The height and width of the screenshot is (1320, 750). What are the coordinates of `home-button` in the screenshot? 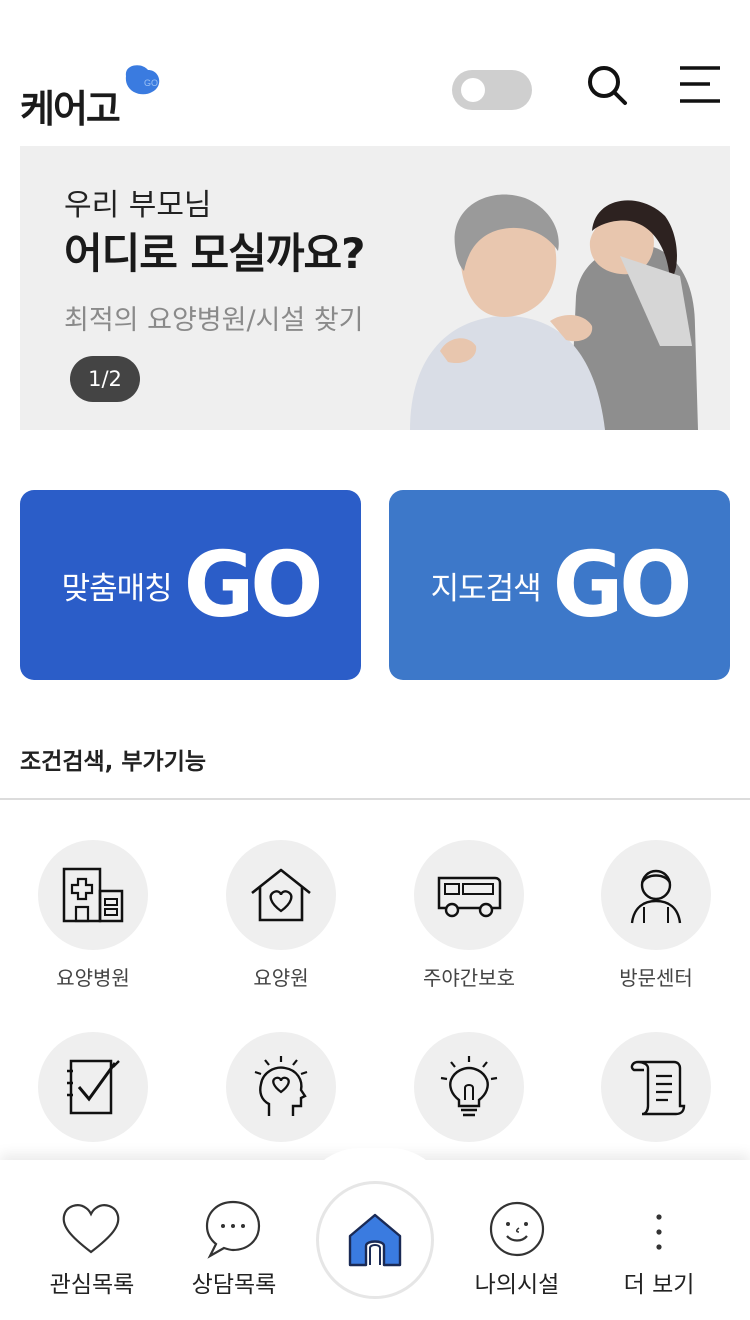 It's located at (375, 1240).